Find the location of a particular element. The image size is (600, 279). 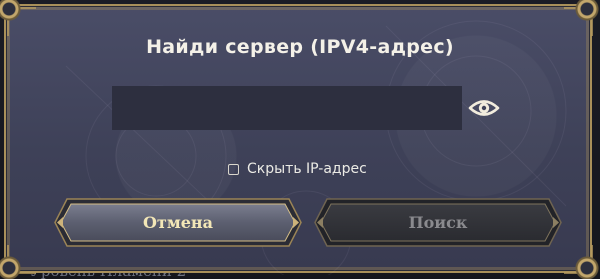

cancel-button: Отмена is located at coordinates (178, 222).